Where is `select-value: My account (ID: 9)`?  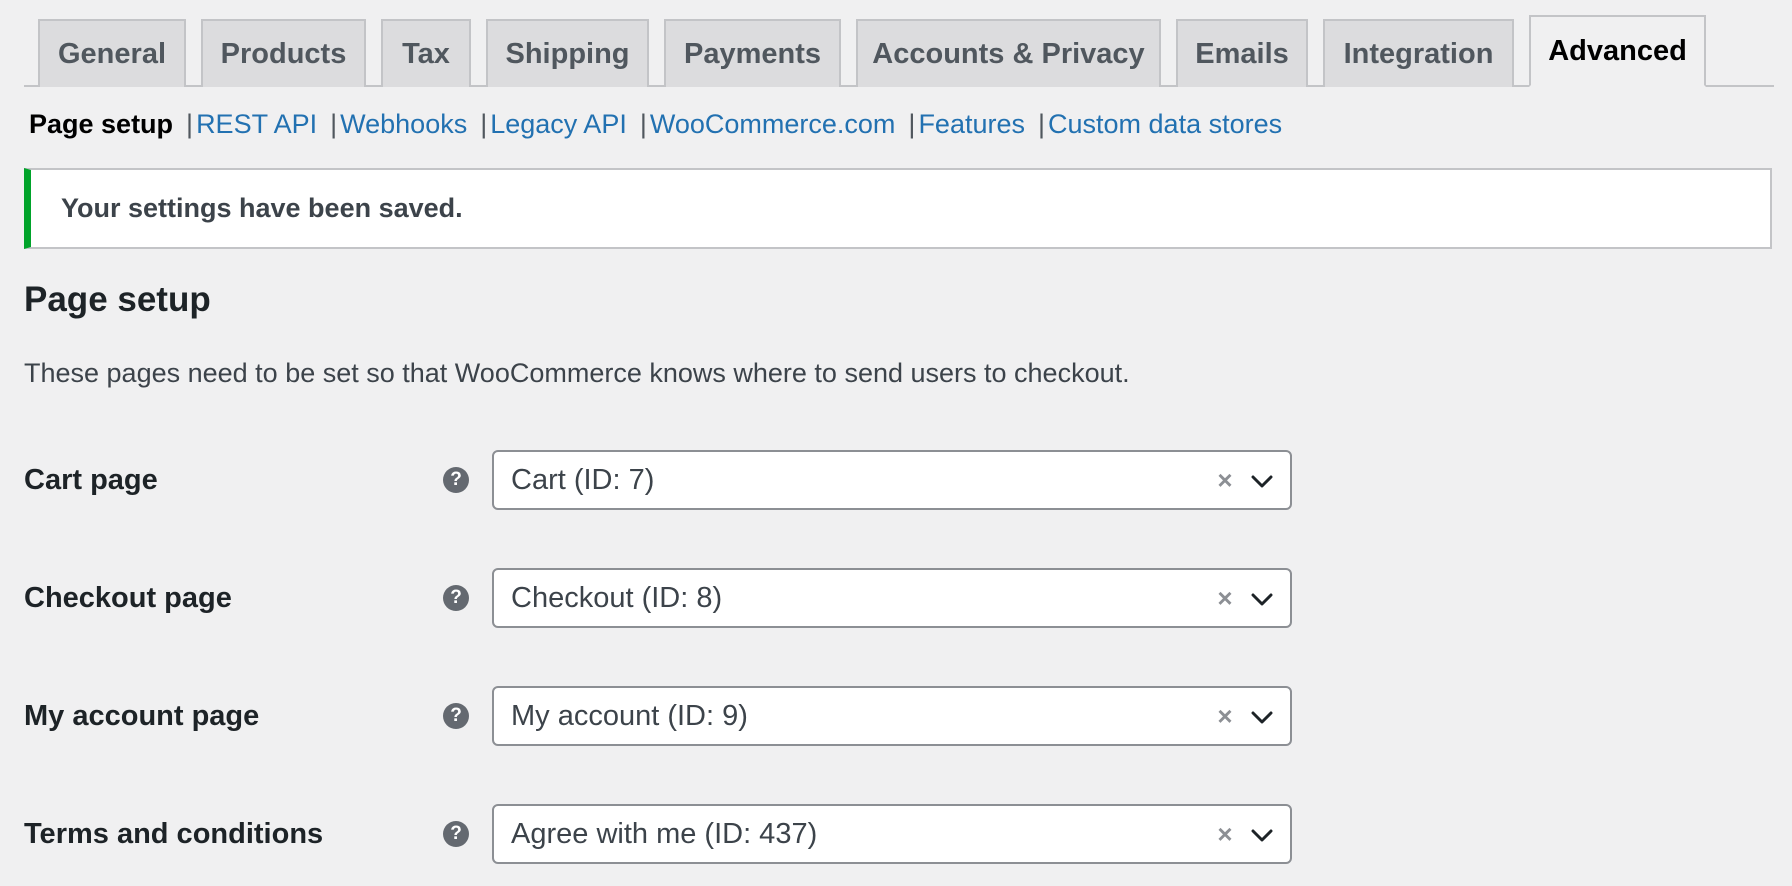 select-value: My account (ID: 9) is located at coordinates (629, 716).